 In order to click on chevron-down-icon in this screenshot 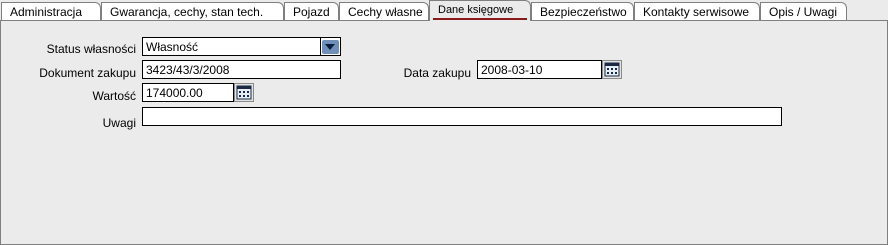, I will do `click(330, 47)`.